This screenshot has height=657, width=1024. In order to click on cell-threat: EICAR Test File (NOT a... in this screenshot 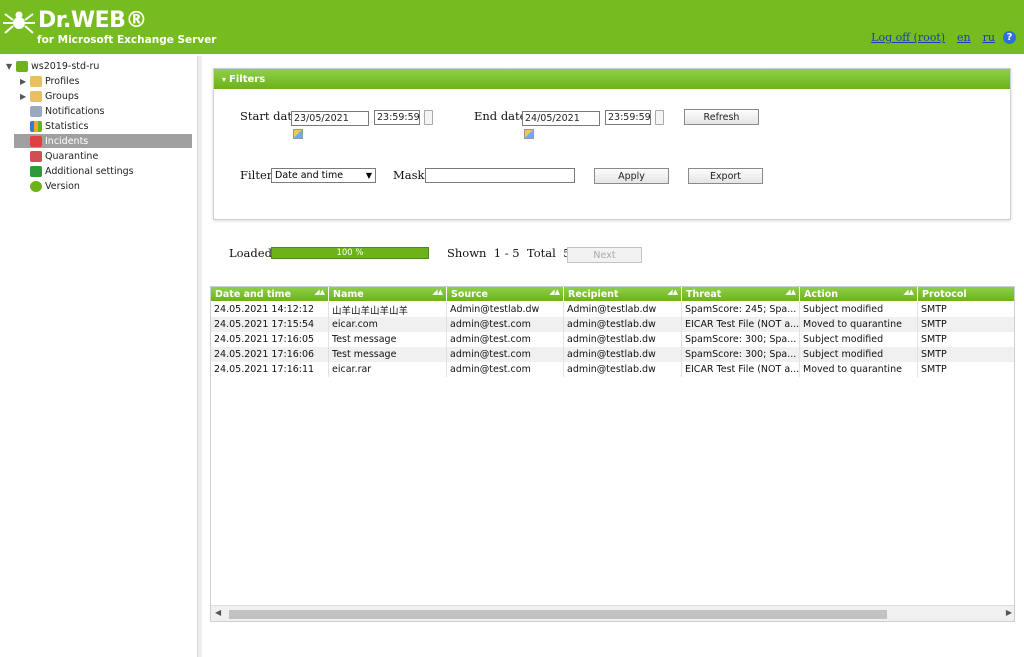, I will do `click(741, 369)`.